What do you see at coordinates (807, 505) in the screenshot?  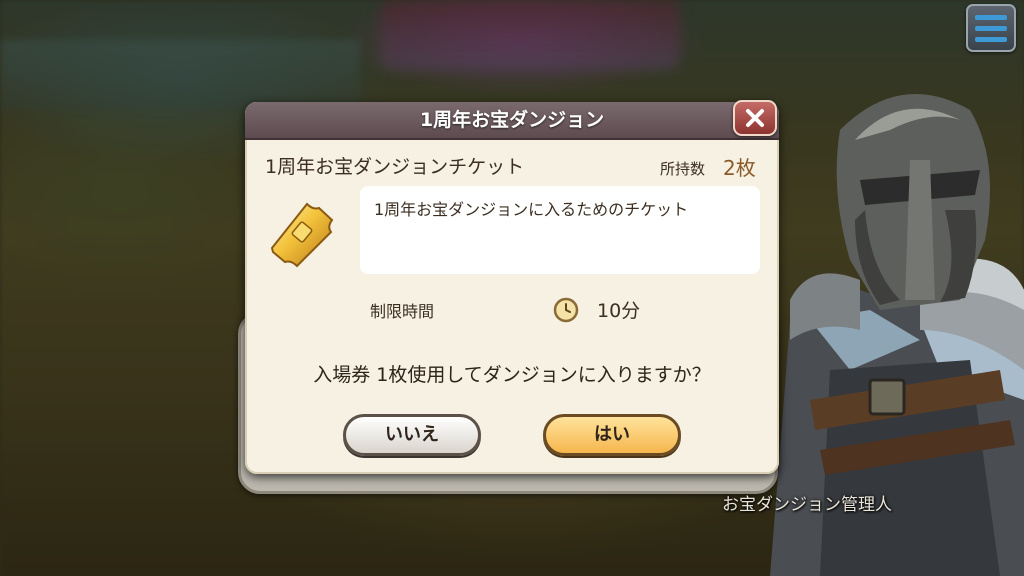 I see `npc-name: お宝ダンジョン管理人` at bounding box center [807, 505].